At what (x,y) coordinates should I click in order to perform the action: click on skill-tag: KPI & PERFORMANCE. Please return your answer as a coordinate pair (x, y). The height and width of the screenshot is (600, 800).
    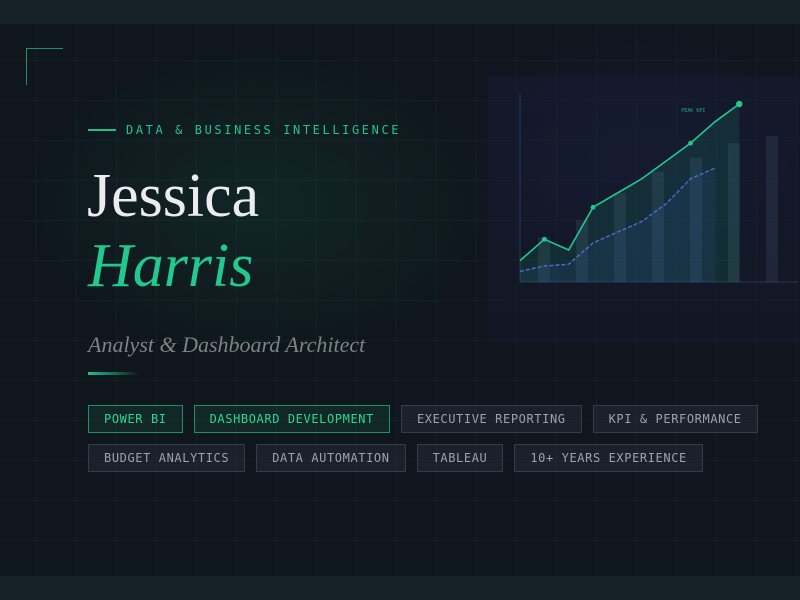
    Looking at the image, I should click on (675, 419).